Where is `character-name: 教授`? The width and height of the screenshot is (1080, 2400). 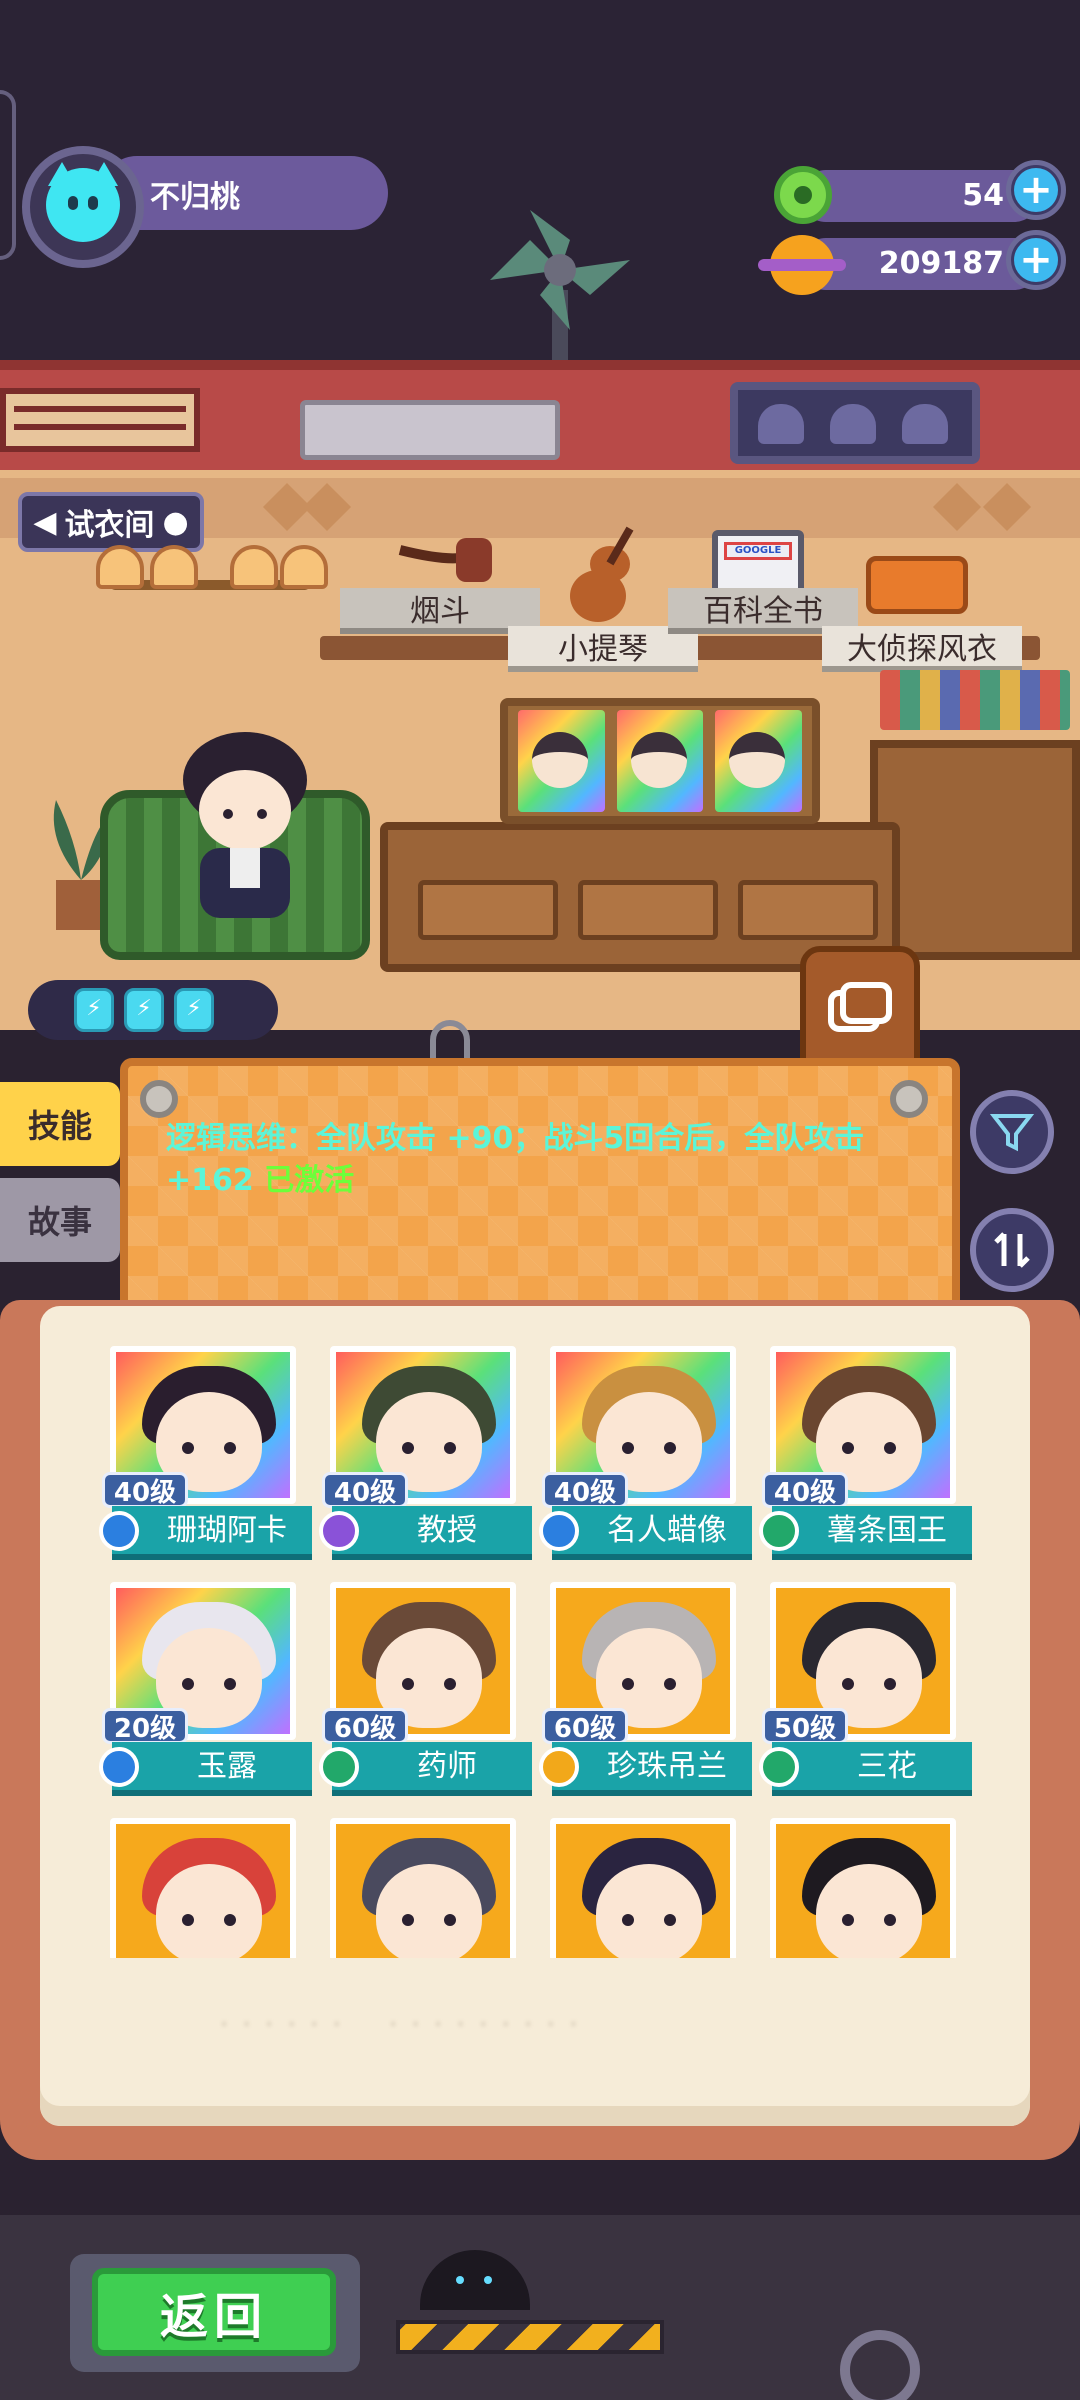 character-name: 教授 is located at coordinates (432, 1533).